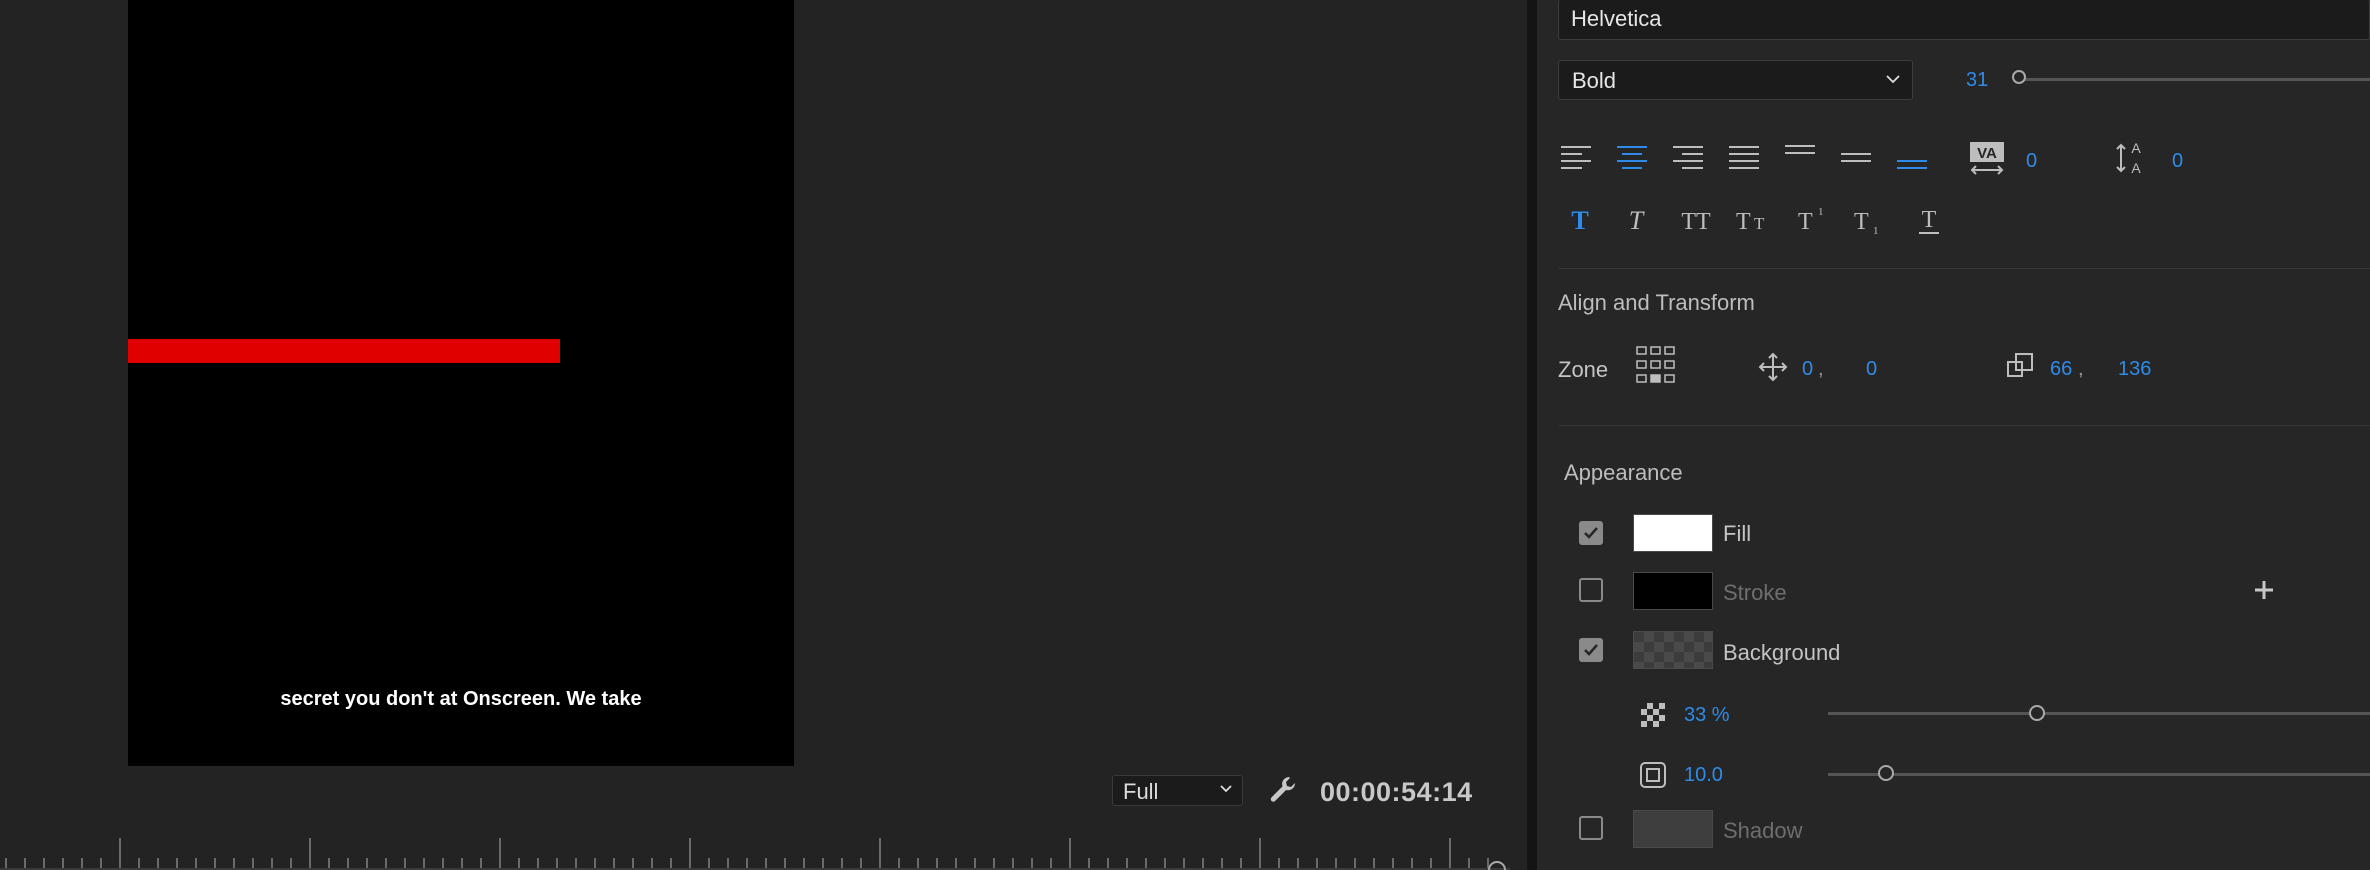 This screenshot has height=870, width=2370. What do you see at coordinates (1773, 367) in the screenshot?
I see `position-move-icon` at bounding box center [1773, 367].